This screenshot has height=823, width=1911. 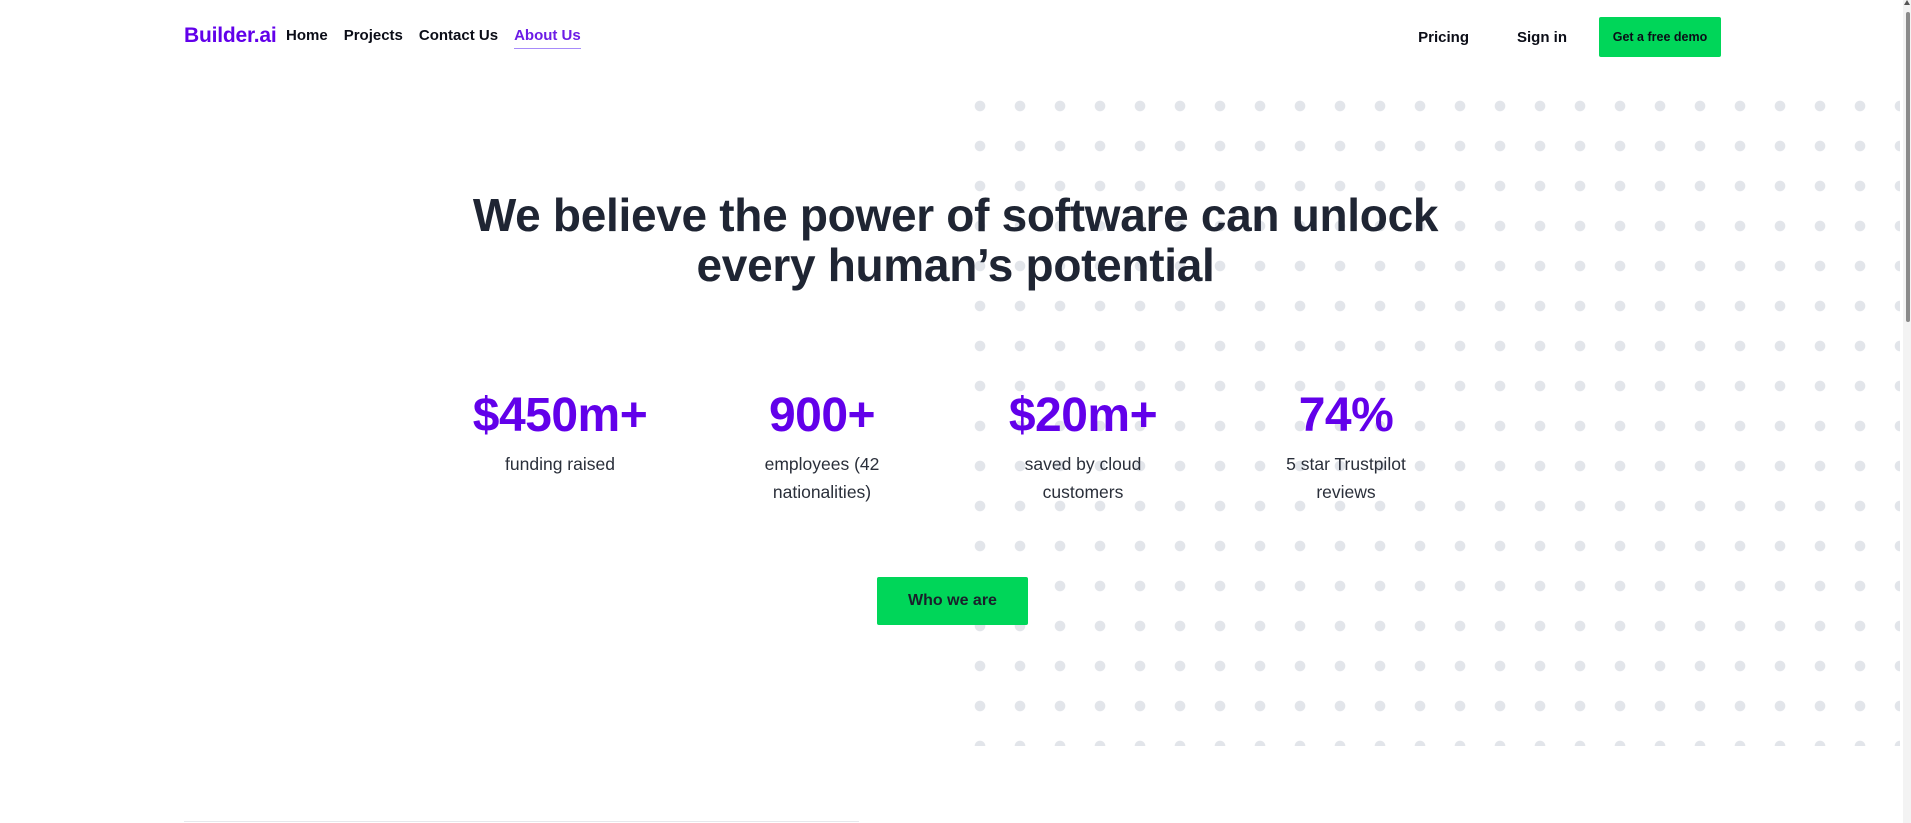 What do you see at coordinates (1907, 2) in the screenshot?
I see `scroll-up-arrow-icon` at bounding box center [1907, 2].